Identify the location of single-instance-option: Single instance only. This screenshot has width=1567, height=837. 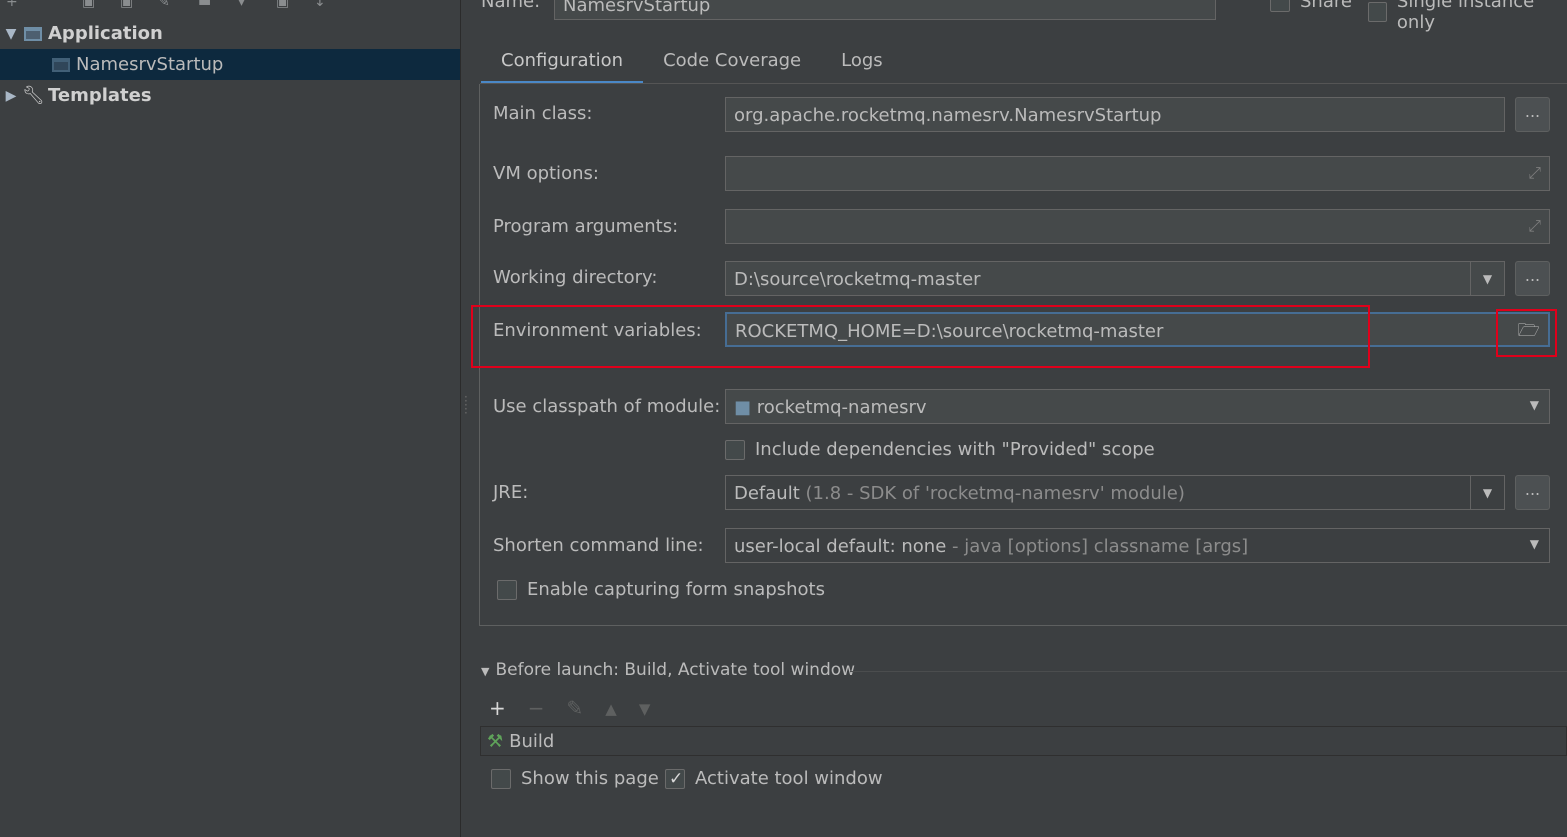
(1467, 16).